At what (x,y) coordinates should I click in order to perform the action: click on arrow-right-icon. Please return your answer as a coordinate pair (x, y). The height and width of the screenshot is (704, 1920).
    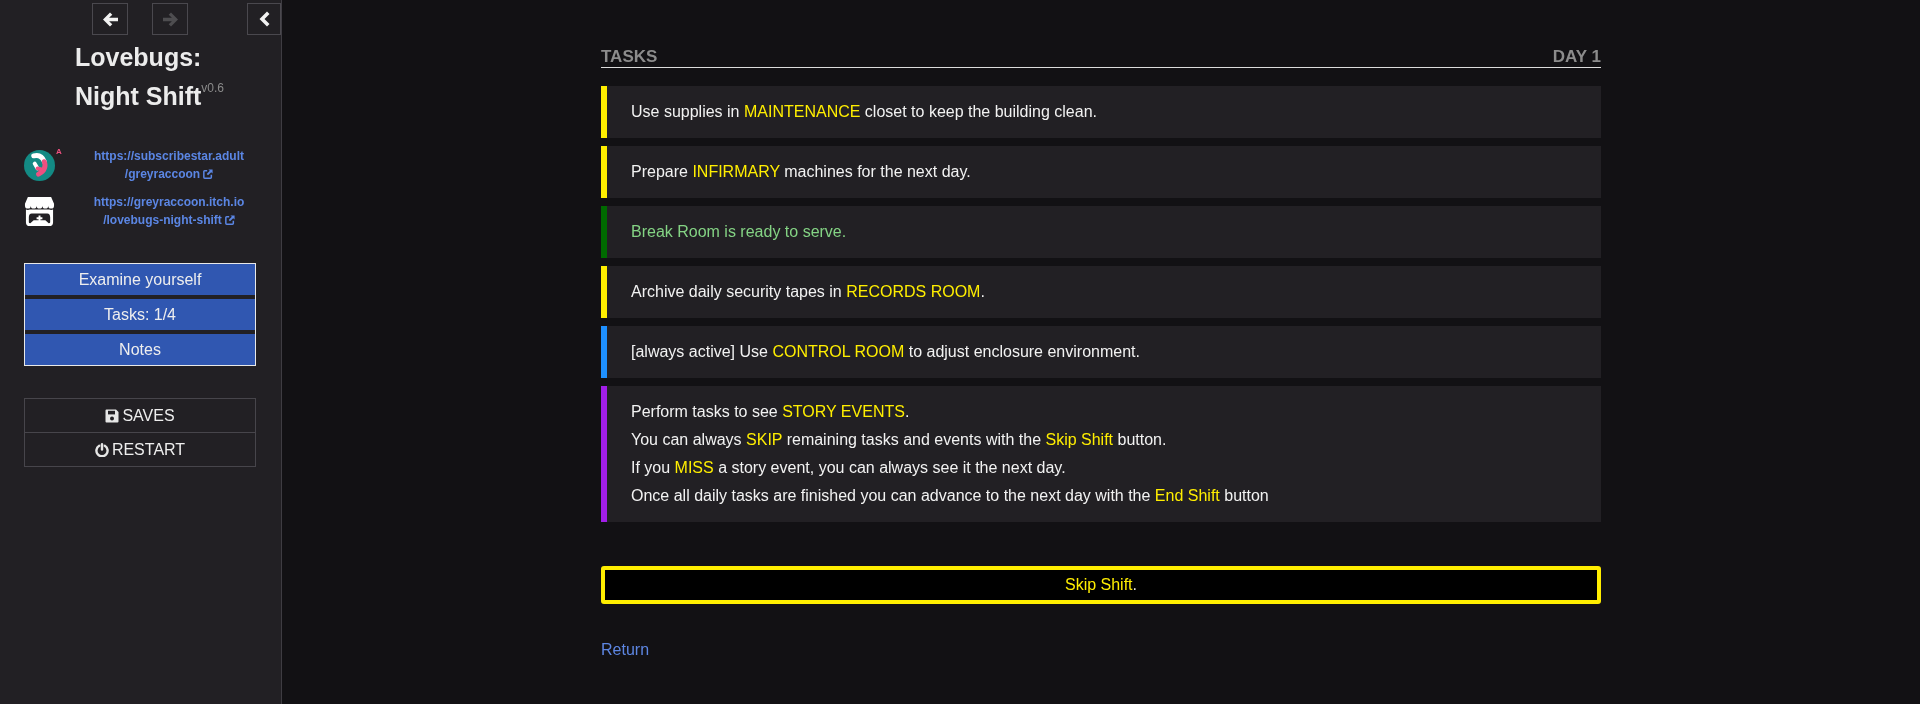
    Looking at the image, I should click on (170, 19).